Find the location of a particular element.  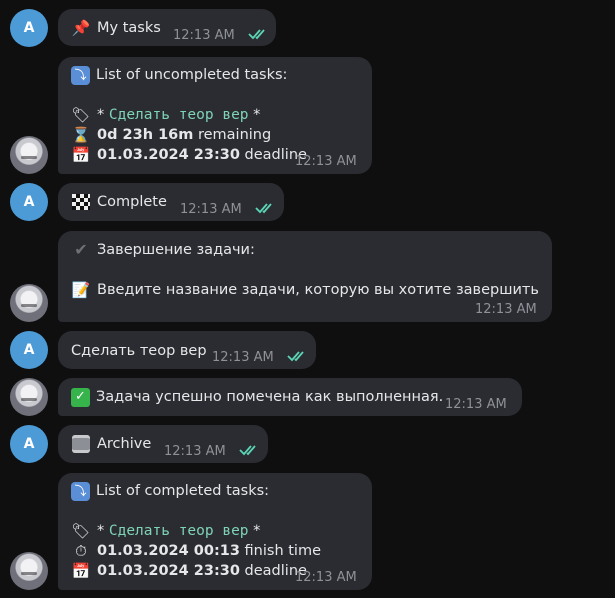

message-bubble: Archive 12:13 AM is located at coordinates (163, 444).